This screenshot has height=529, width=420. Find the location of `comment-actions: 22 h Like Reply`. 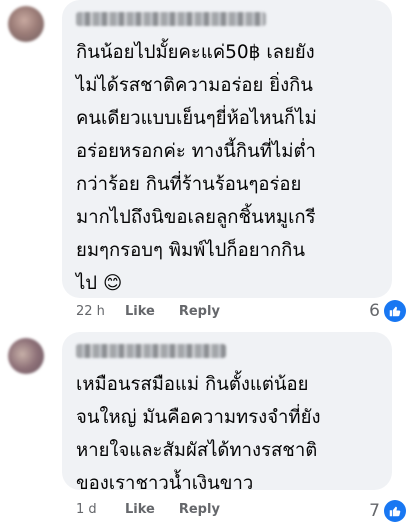

comment-actions: 22 h Like Reply is located at coordinates (160, 311).